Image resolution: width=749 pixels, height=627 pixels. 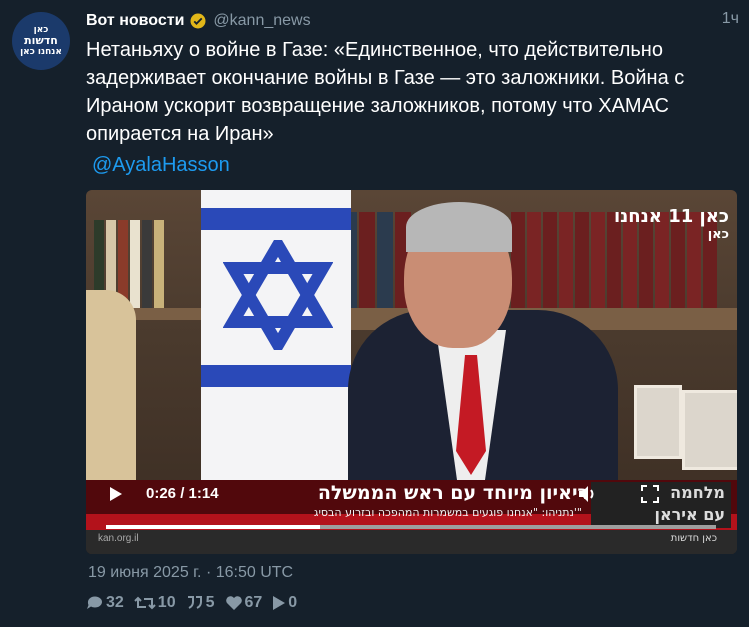 I want to click on star-of-david-icon, so click(x=278, y=295).